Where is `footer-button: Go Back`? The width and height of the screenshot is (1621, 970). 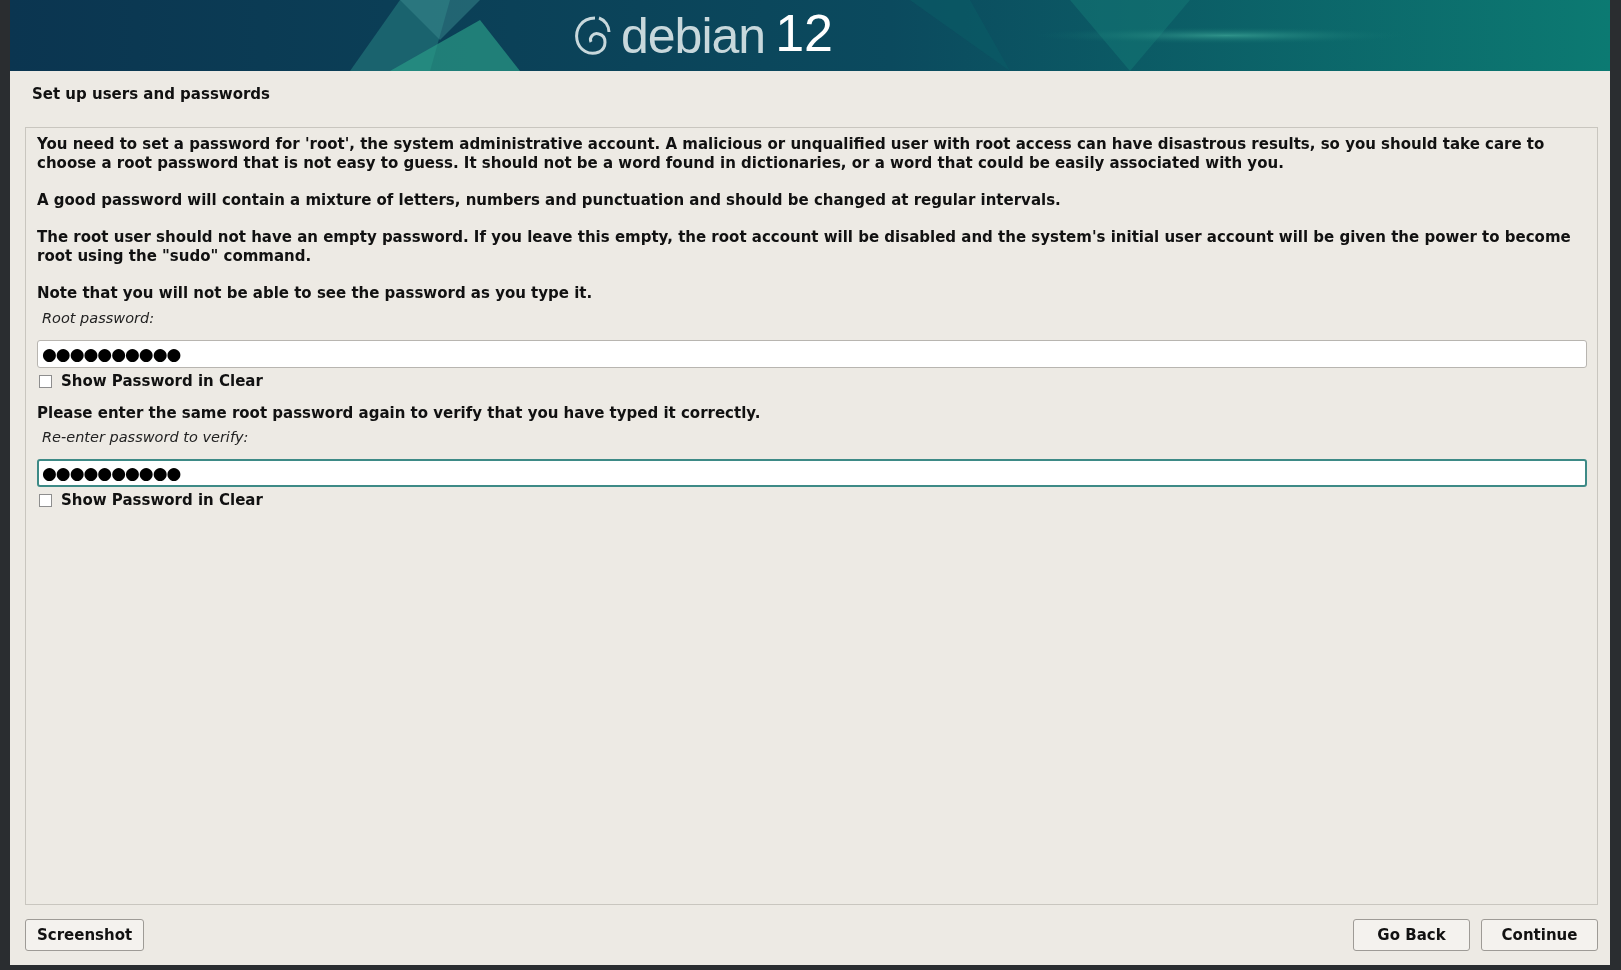
footer-button: Go Back is located at coordinates (1411, 935).